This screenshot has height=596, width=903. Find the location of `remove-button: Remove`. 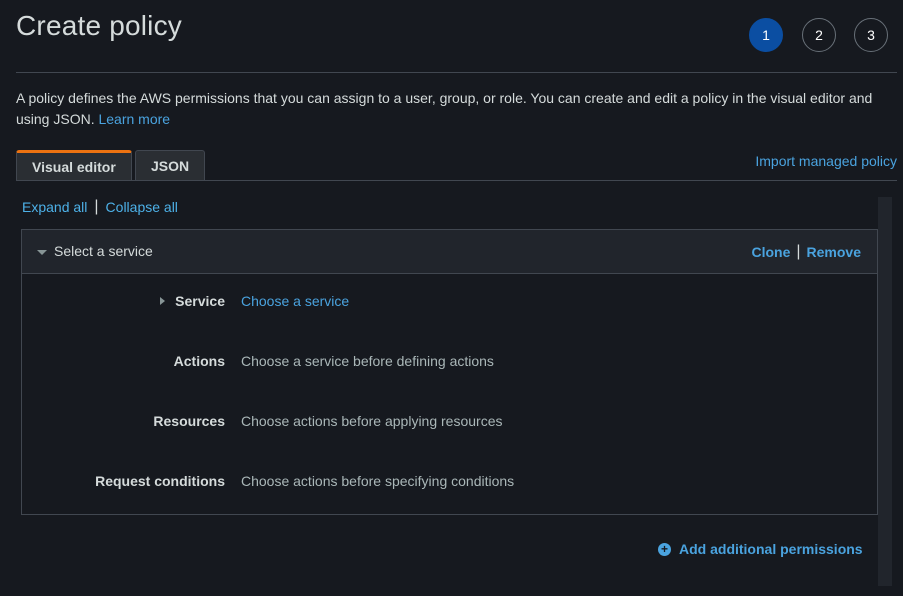

remove-button: Remove is located at coordinates (834, 252).